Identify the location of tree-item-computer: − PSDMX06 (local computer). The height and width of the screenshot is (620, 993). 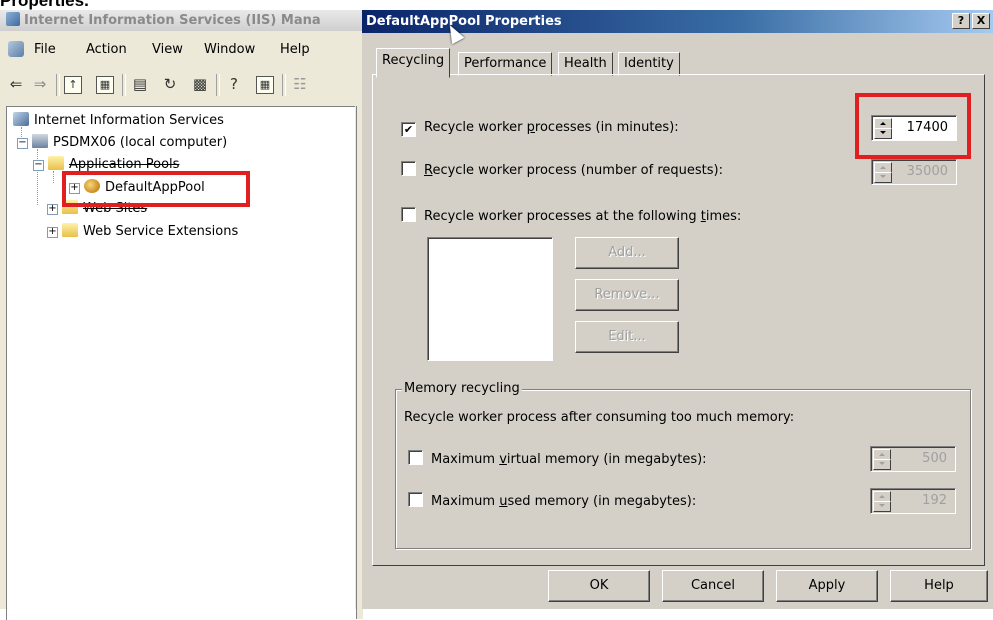
(122, 143).